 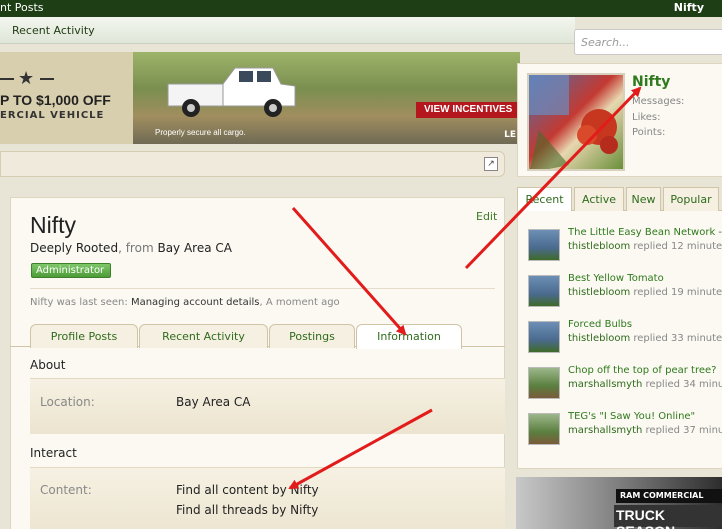 I want to click on nav-new-posts-link: nt Posts, so click(x=22, y=7).